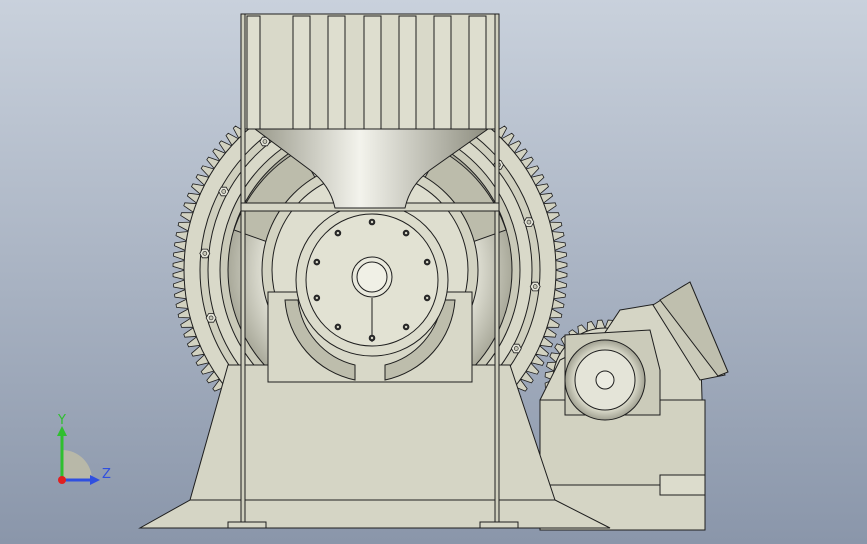 The image size is (867, 544). Describe the element at coordinates (372, 280) in the screenshot. I see `end-cover-plate` at that location.